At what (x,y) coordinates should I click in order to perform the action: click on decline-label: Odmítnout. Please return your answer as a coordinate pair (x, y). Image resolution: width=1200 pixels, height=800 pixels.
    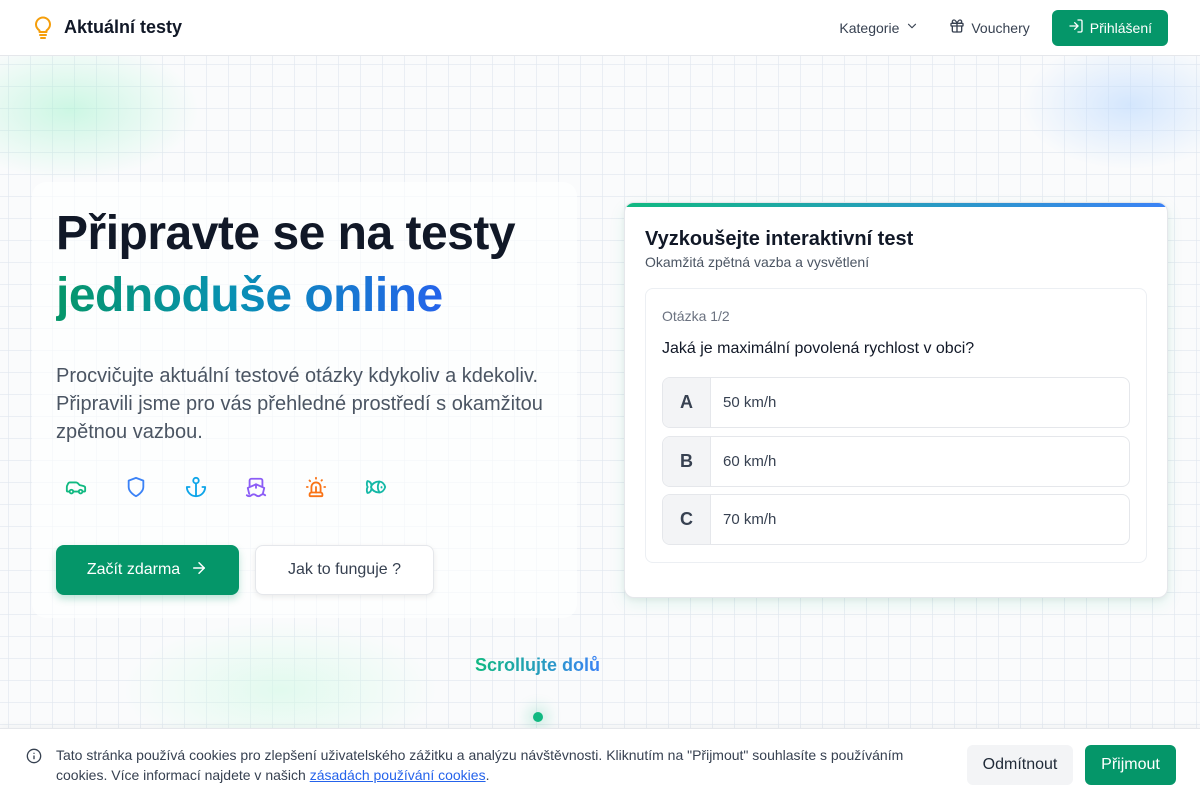
    Looking at the image, I should click on (1020, 764).